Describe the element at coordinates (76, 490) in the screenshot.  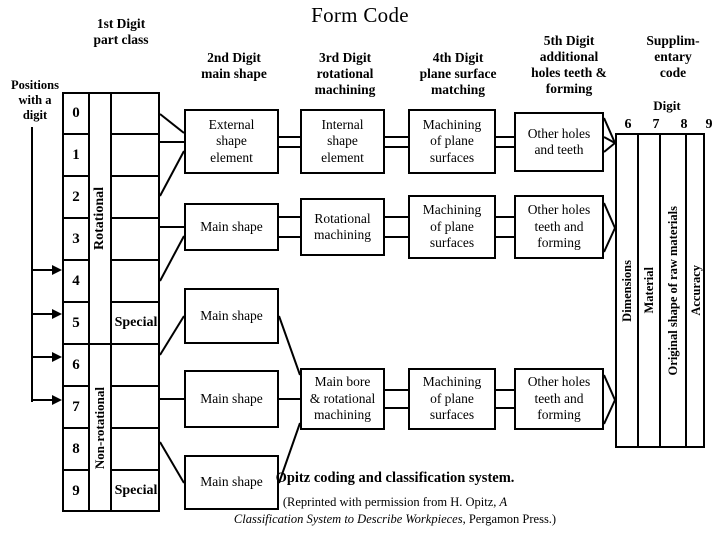
I see `first-digit-row-9: 9` at that location.